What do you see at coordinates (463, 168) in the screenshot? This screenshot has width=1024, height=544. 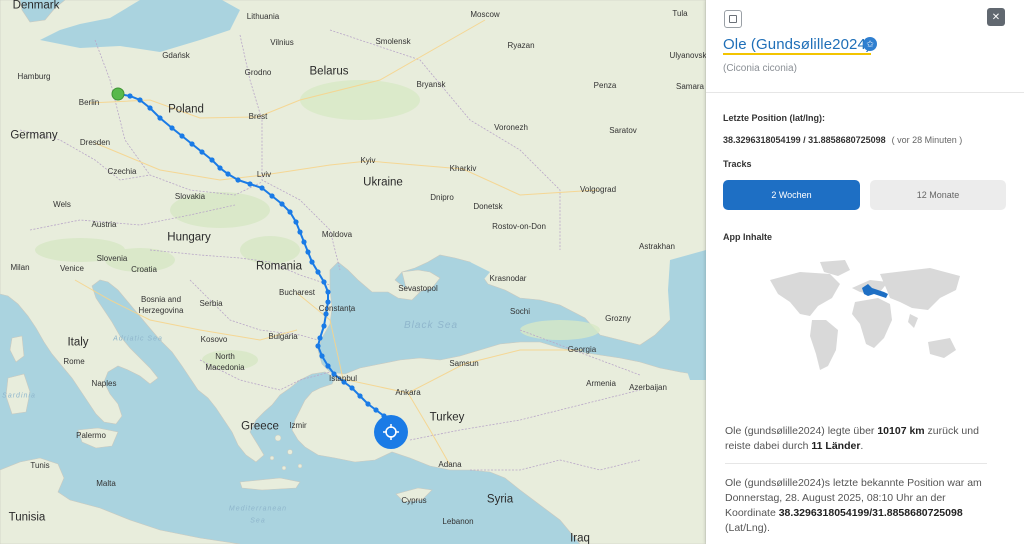 I see `map-label-kharkiv: Kharkiv` at bounding box center [463, 168].